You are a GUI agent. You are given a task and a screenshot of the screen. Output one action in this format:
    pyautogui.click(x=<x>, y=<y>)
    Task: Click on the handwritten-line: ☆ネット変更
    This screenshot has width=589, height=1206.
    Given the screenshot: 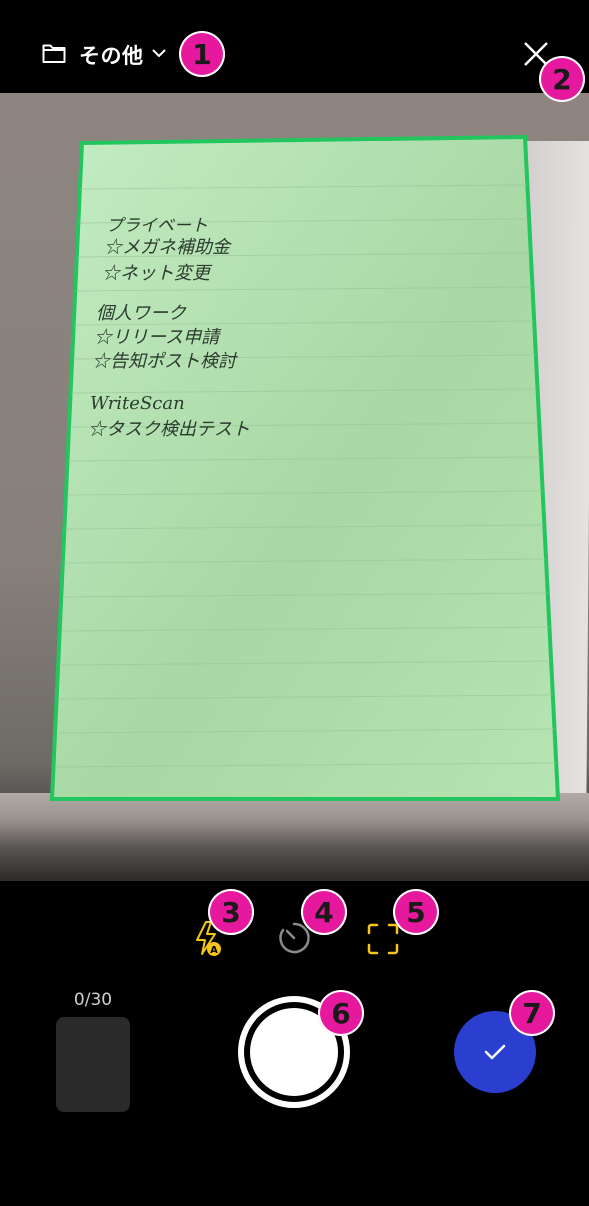 What is the action you would take?
    pyautogui.click(x=156, y=273)
    